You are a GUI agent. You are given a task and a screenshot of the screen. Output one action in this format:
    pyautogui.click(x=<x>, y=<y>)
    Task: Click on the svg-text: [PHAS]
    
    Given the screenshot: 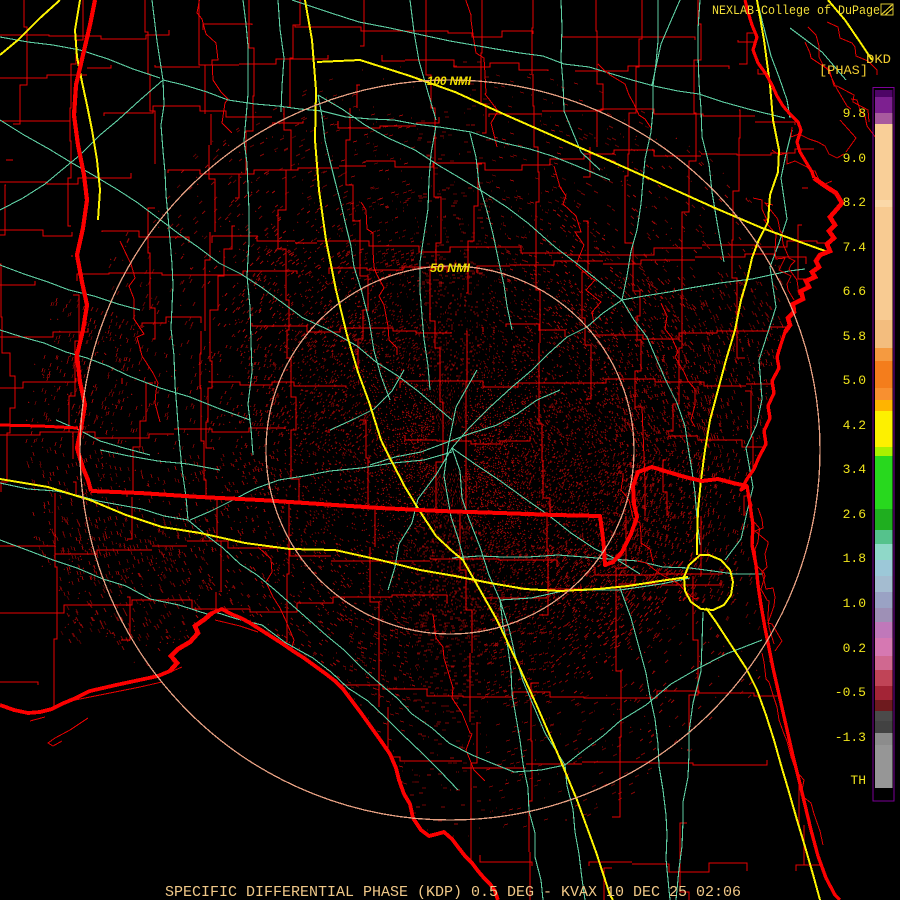 What is the action you would take?
    pyautogui.click(x=843, y=70)
    